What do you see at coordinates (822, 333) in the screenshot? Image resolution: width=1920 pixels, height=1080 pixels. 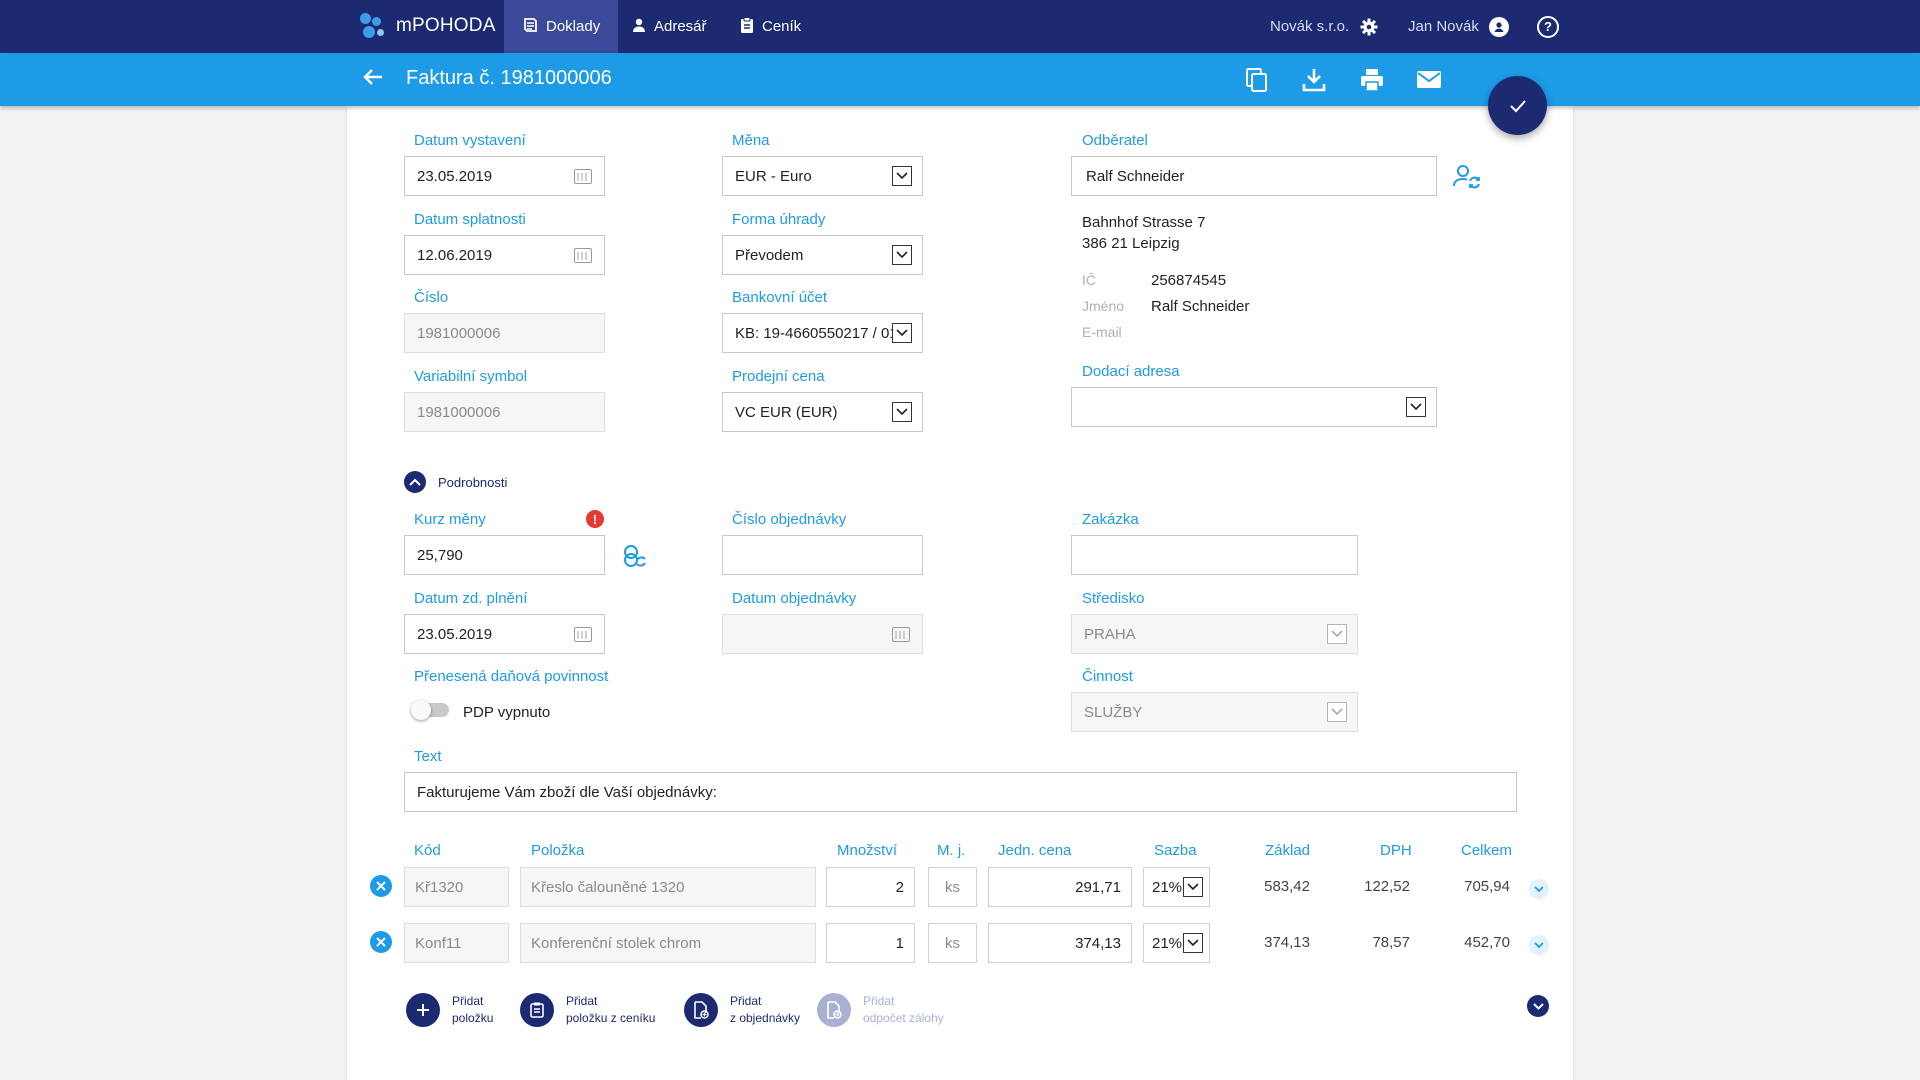 I see `bankovni-ucet-select: KB: 19-4660550217 / 0100` at bounding box center [822, 333].